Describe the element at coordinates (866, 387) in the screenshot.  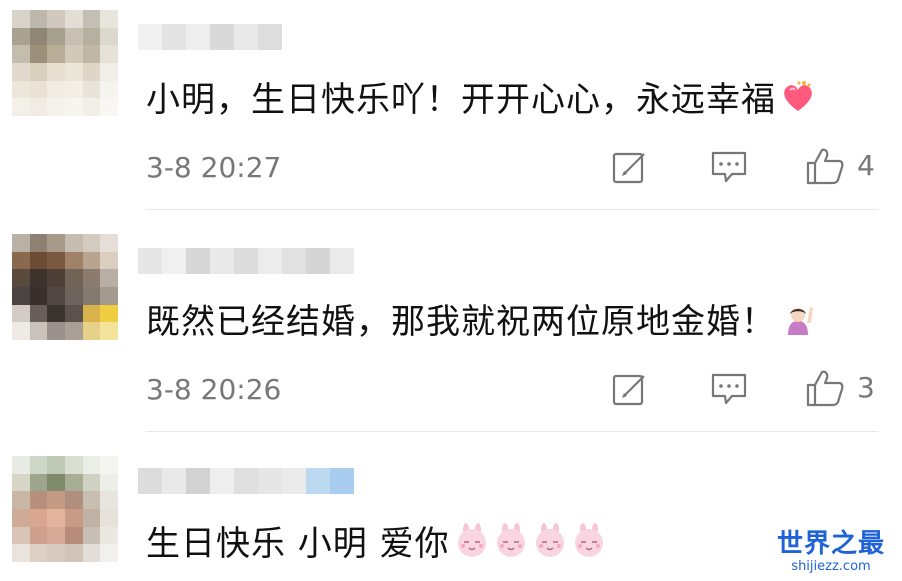
I see `like-count: 3` at that location.